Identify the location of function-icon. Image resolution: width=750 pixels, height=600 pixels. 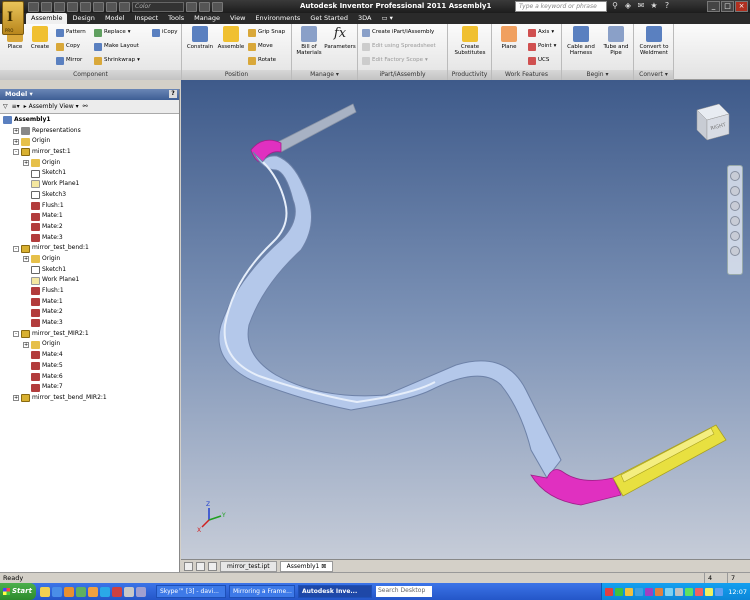
(191, 6).